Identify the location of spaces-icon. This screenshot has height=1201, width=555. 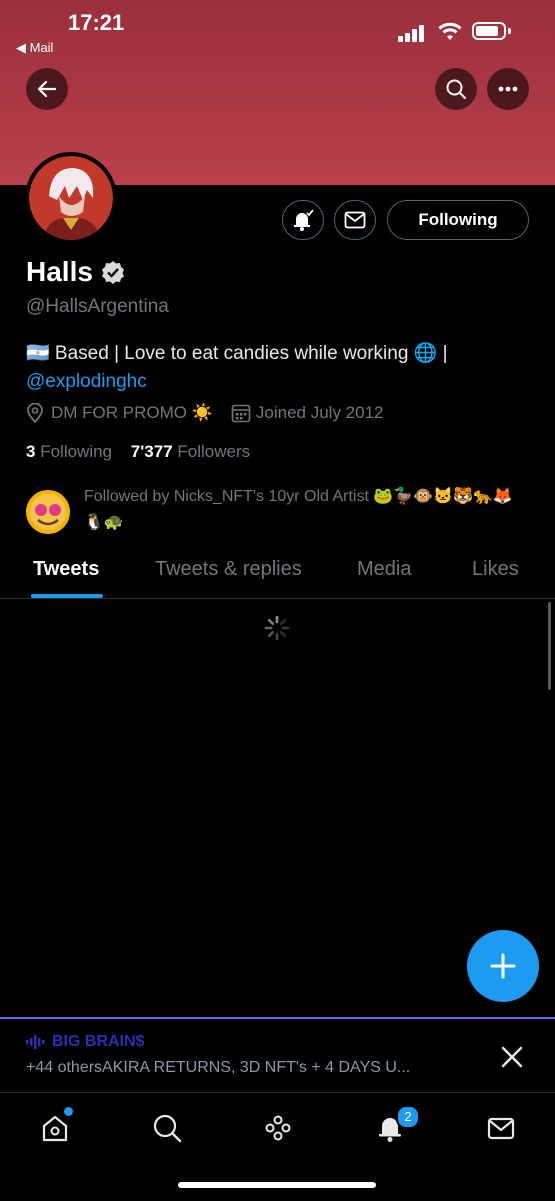
(278, 1128).